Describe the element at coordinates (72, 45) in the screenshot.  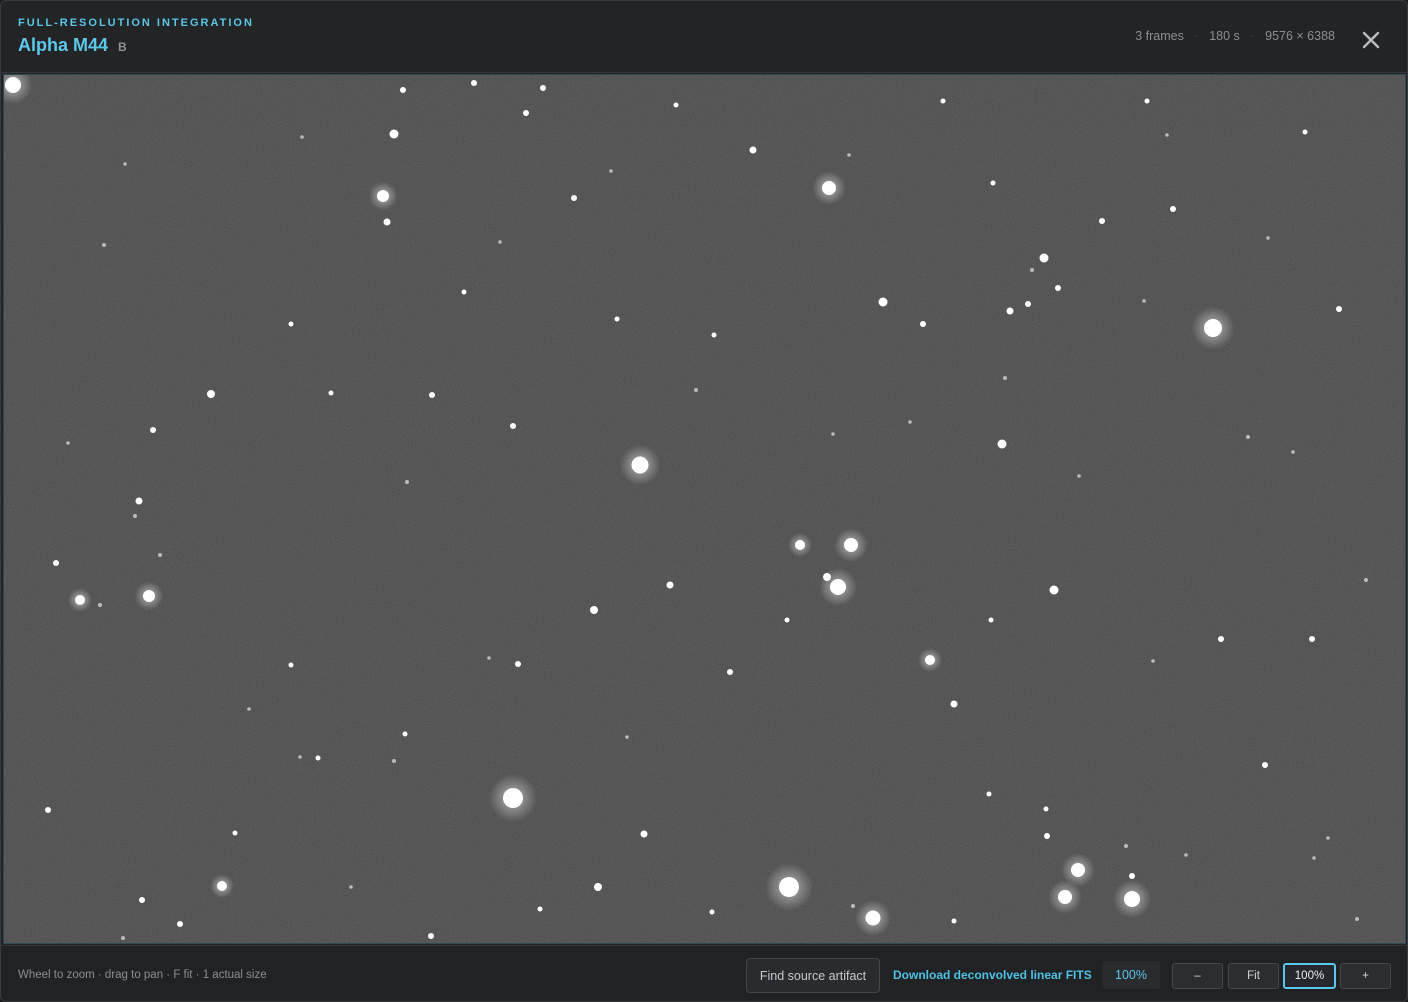
I see `title-row: Alpha M44 B` at that location.